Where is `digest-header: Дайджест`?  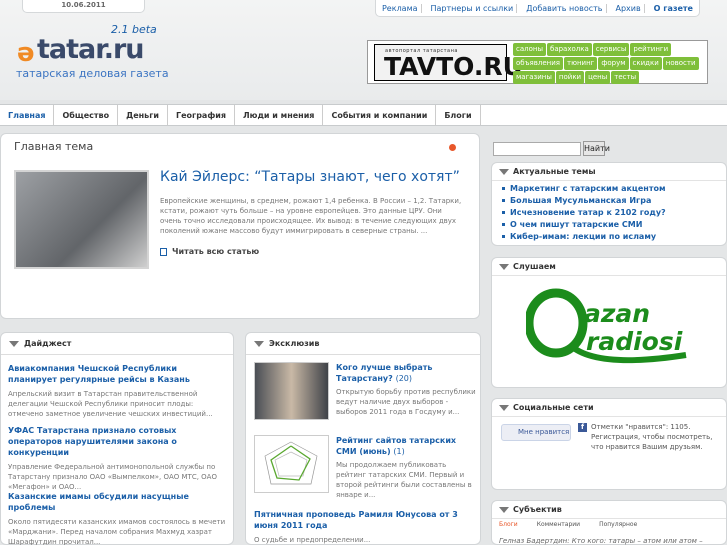
digest-header: Дайджест is located at coordinates (117, 344).